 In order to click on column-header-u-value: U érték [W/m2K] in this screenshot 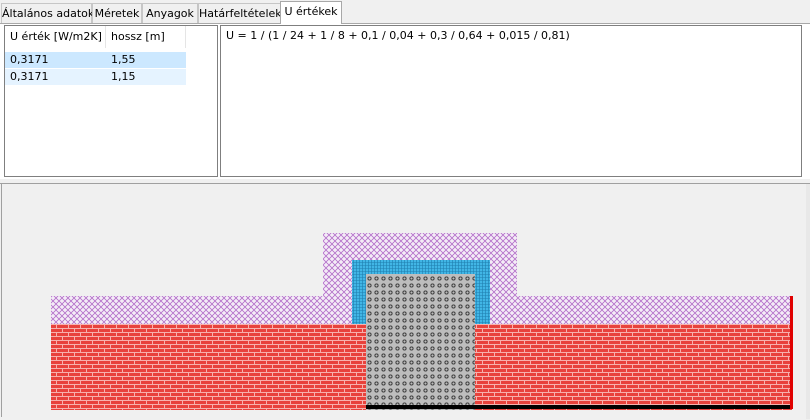, I will do `click(55, 37)`.